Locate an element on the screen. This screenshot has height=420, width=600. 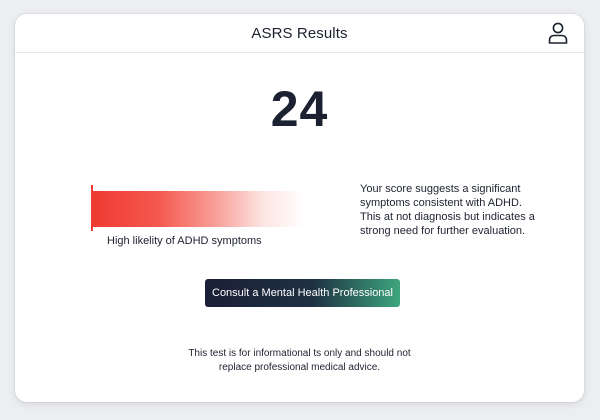
user-icon is located at coordinates (558, 33).